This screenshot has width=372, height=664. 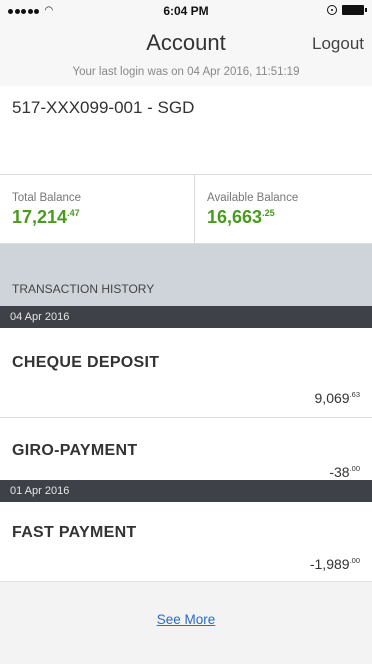 What do you see at coordinates (334, 564) in the screenshot?
I see `transaction-amount: -1,989.00` at bounding box center [334, 564].